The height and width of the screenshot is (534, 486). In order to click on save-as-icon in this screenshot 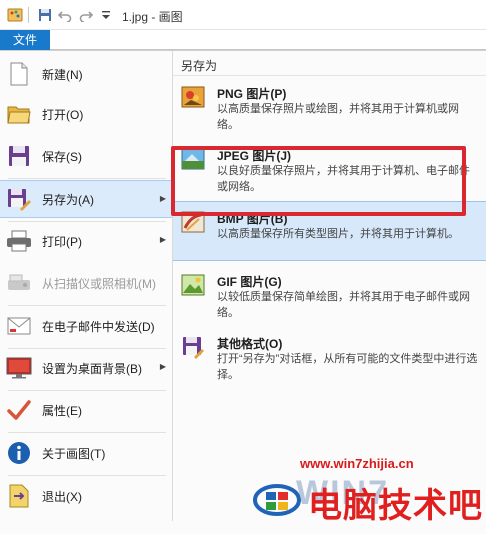, I will do `click(19, 199)`.